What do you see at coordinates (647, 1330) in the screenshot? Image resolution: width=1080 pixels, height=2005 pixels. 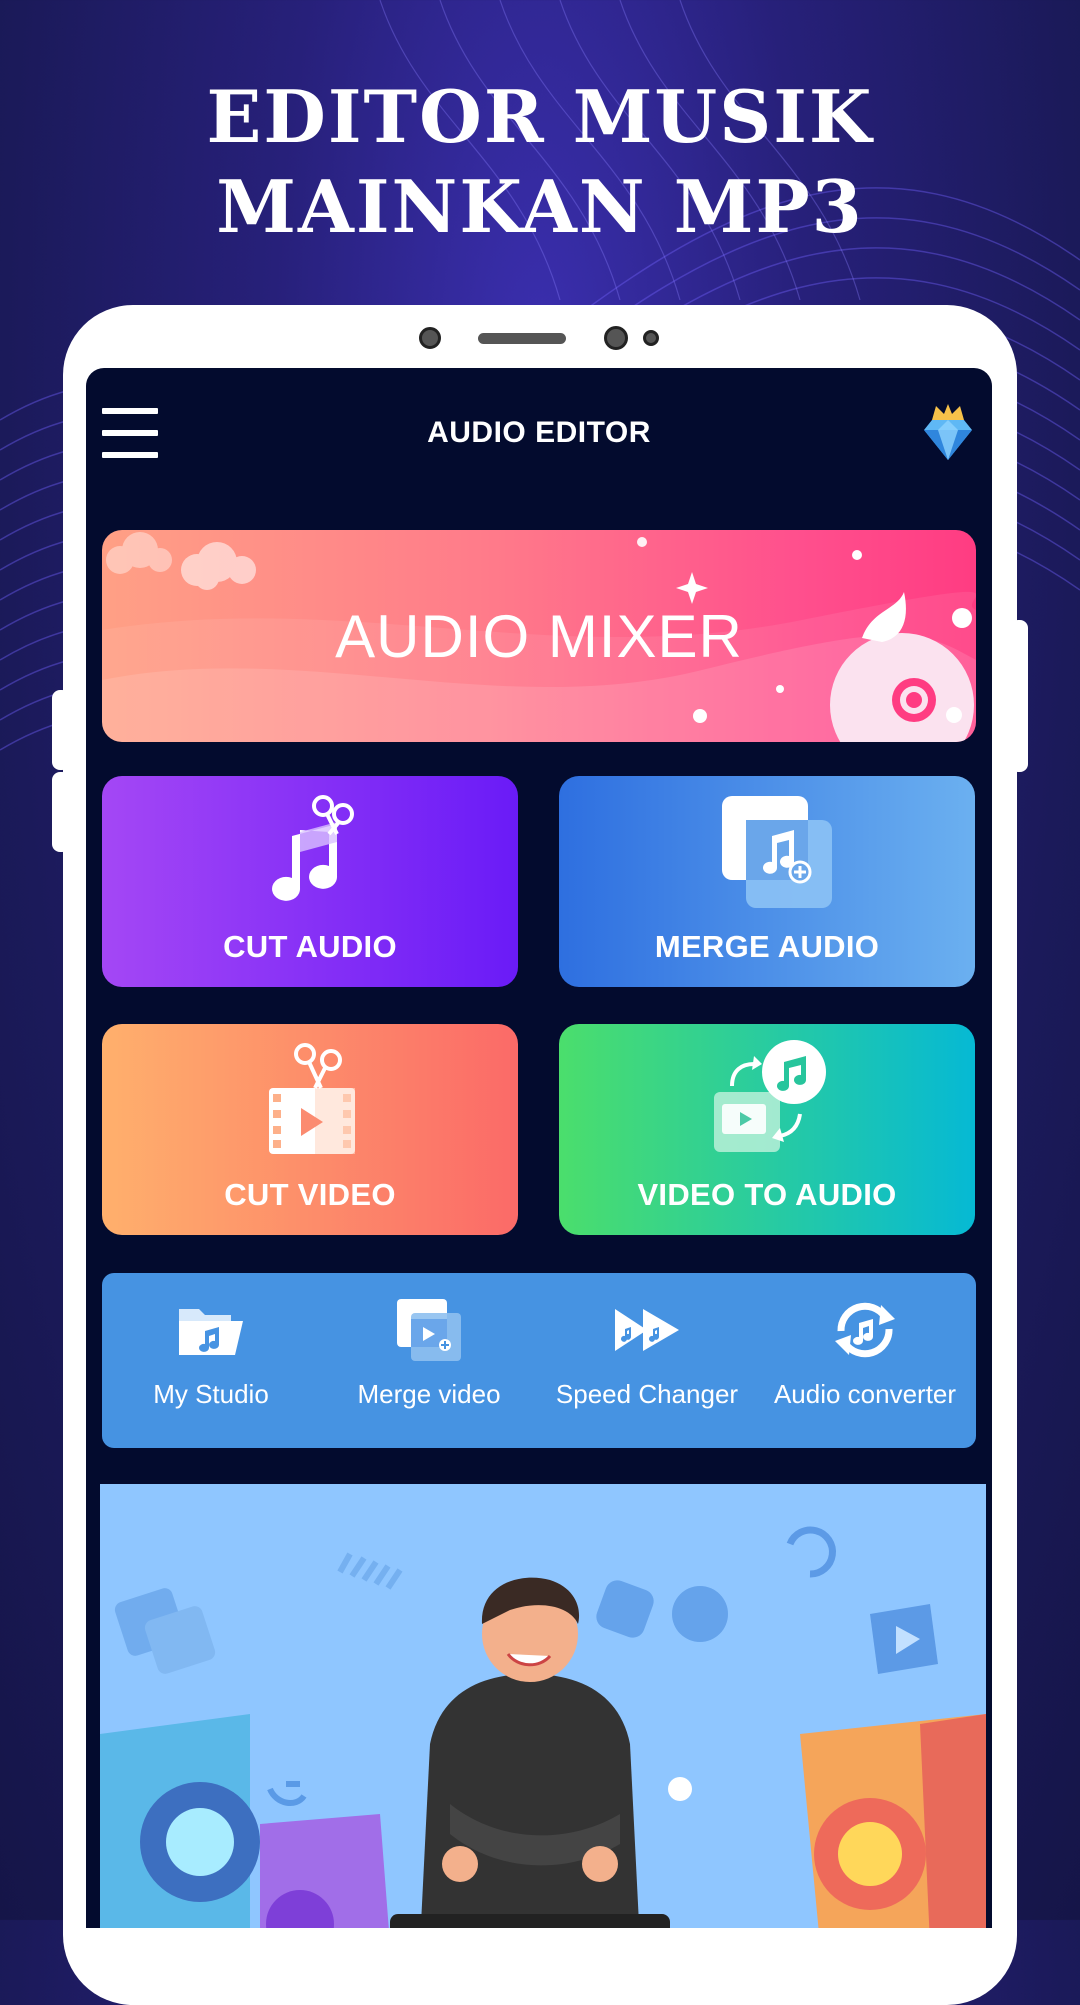 I see `fast-forward-icon` at bounding box center [647, 1330].